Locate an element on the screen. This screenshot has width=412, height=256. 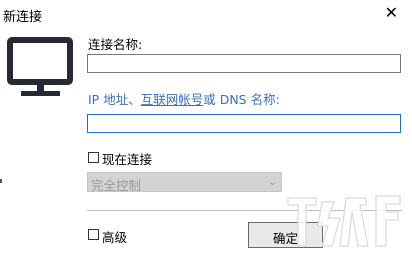
address-label: IP 地址、互联网帐号或 DNS 名称: is located at coordinates (184, 98).